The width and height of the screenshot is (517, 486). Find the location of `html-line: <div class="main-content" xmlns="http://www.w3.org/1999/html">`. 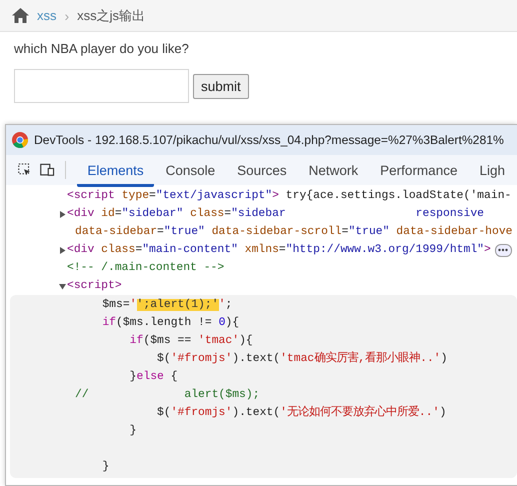

html-line: <div class="main-content" xmlns="http://www.w3.org/1999/html"> is located at coordinates (279, 250).